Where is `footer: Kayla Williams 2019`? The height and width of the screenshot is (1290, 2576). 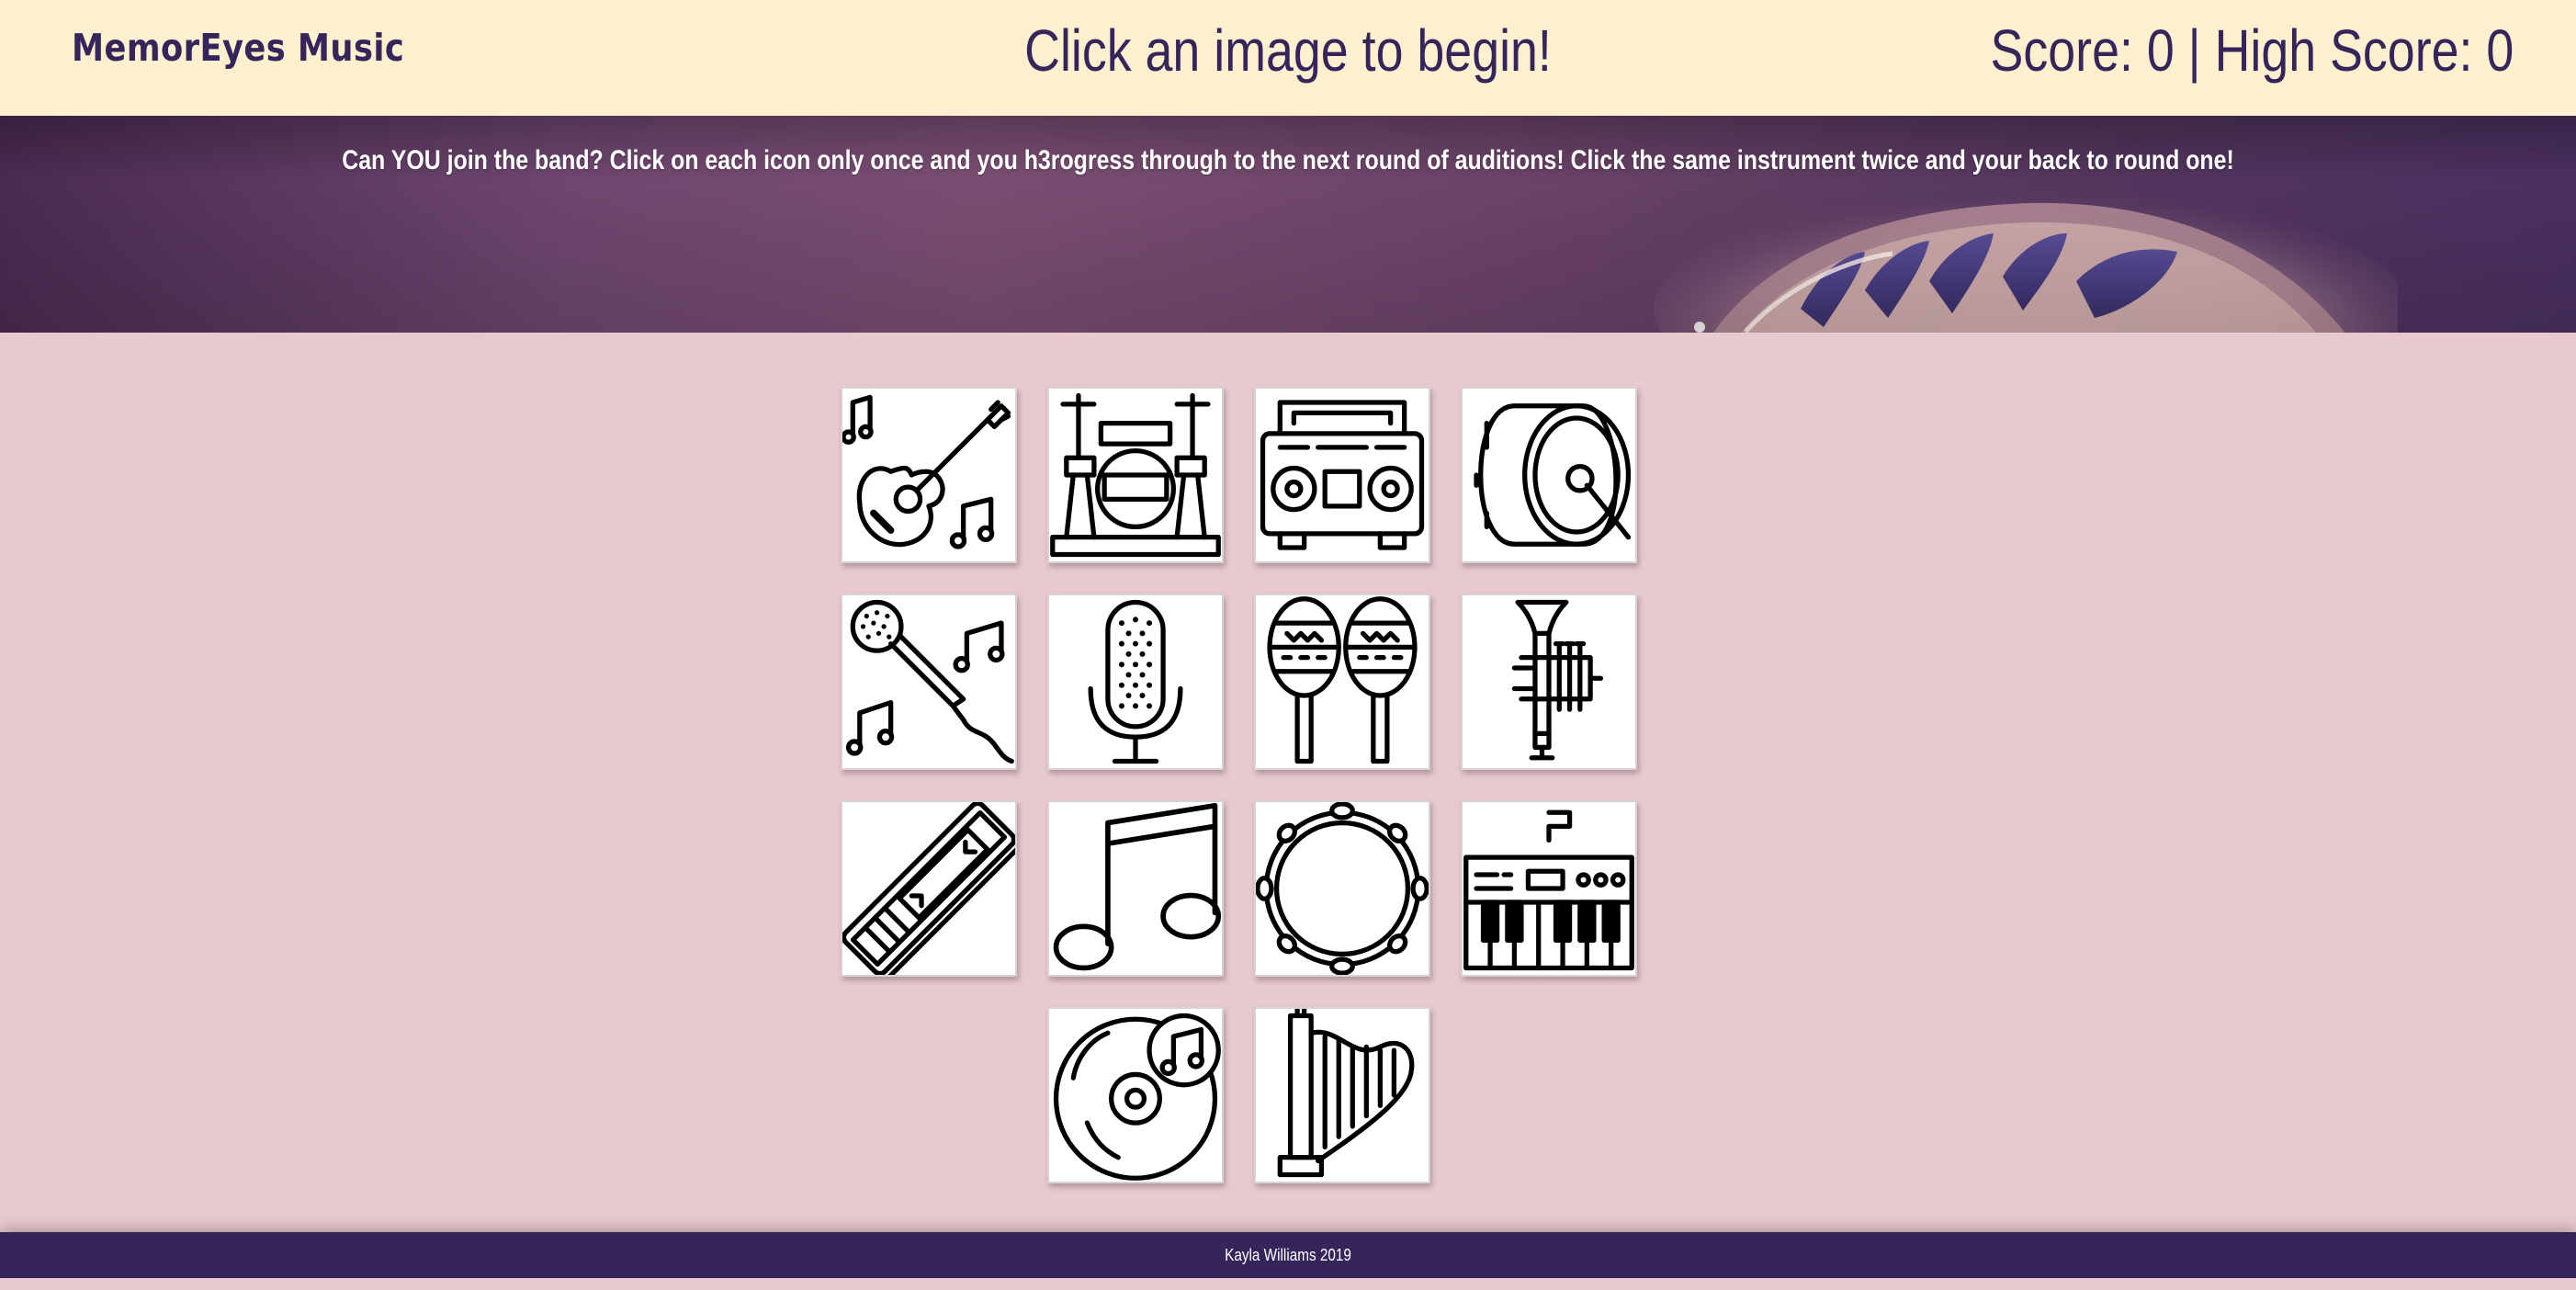 footer: Kayla Williams 2019 is located at coordinates (1288, 1255).